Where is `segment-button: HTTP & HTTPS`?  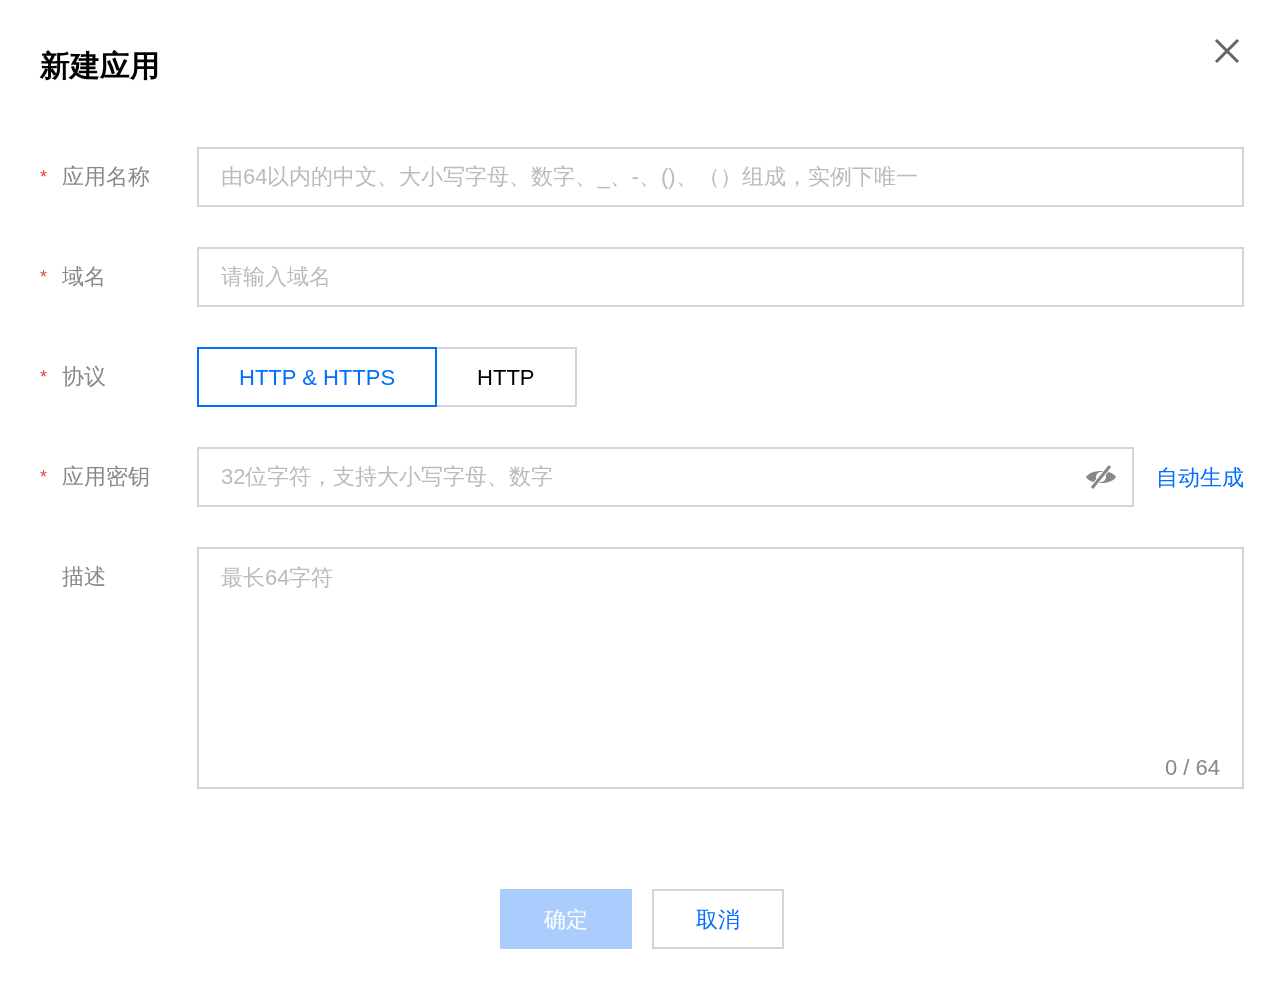 segment-button: HTTP & HTTPS is located at coordinates (317, 377).